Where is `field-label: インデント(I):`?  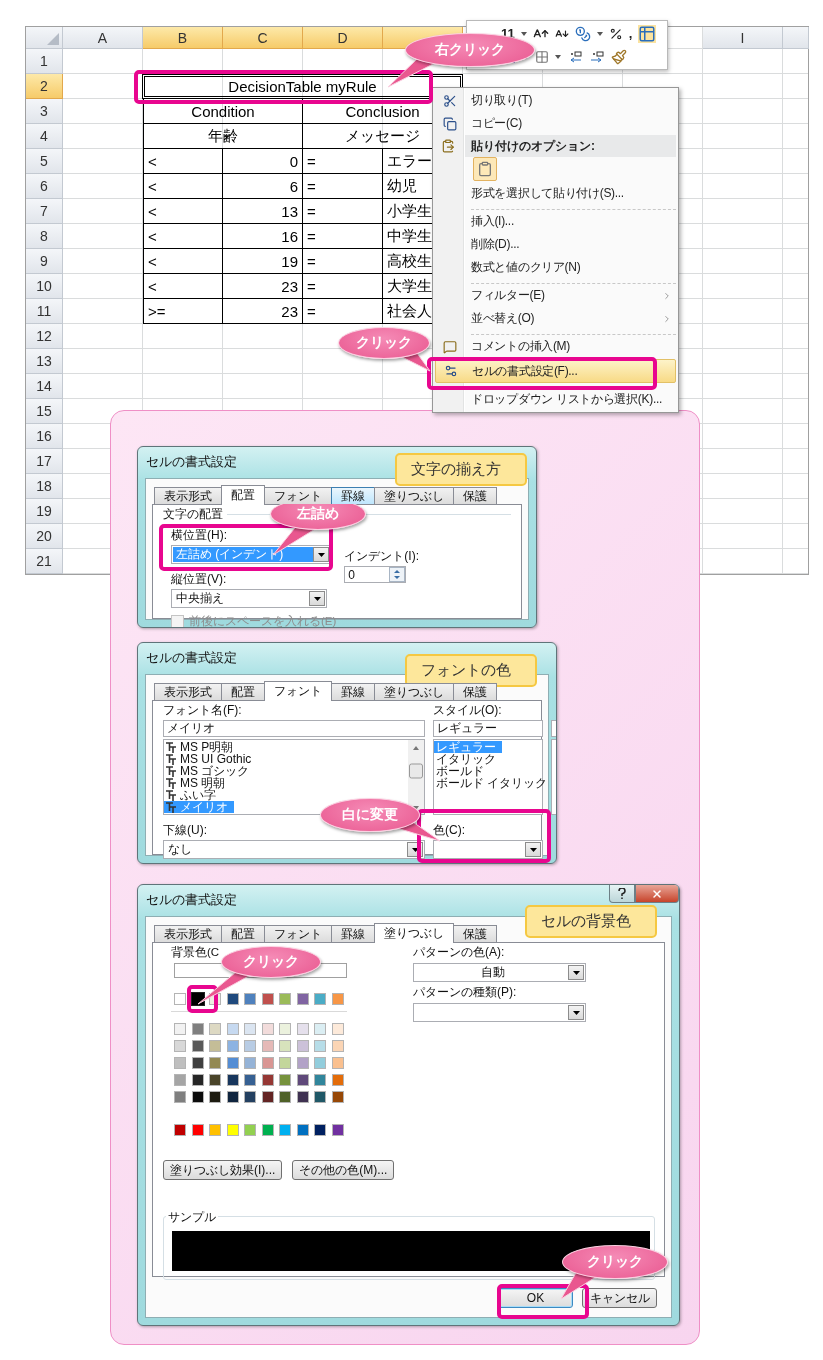
field-label: インデント(I): is located at coordinates (381, 556).